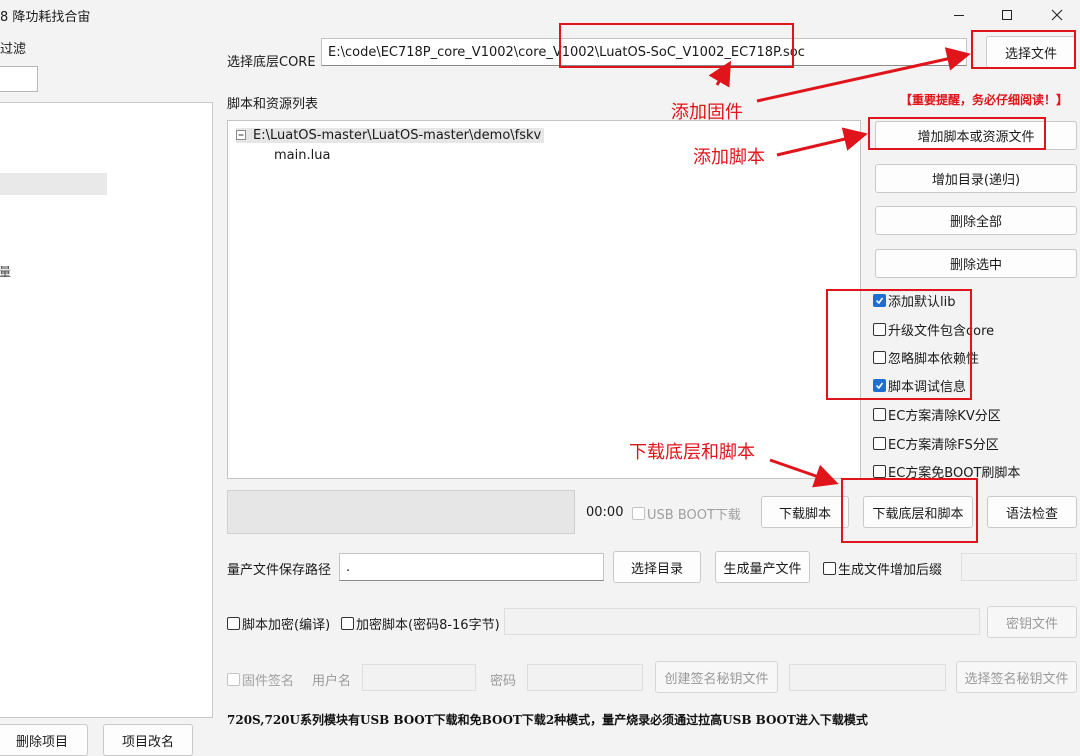  Describe the element at coordinates (692, 452) in the screenshot. I see `annotation-download-core-script: 下载底层和脚本` at that location.